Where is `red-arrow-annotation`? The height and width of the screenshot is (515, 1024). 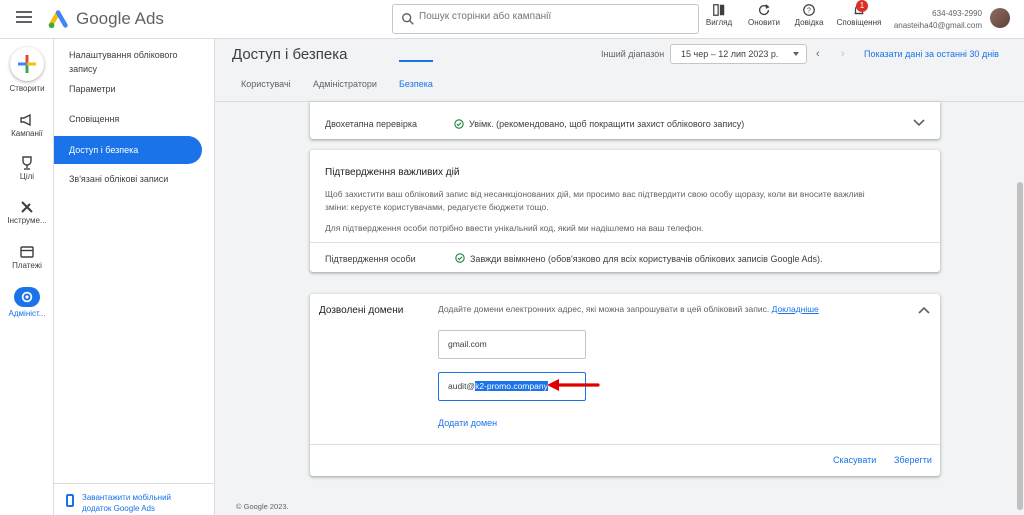
red-arrow-annotation is located at coordinates (573, 385).